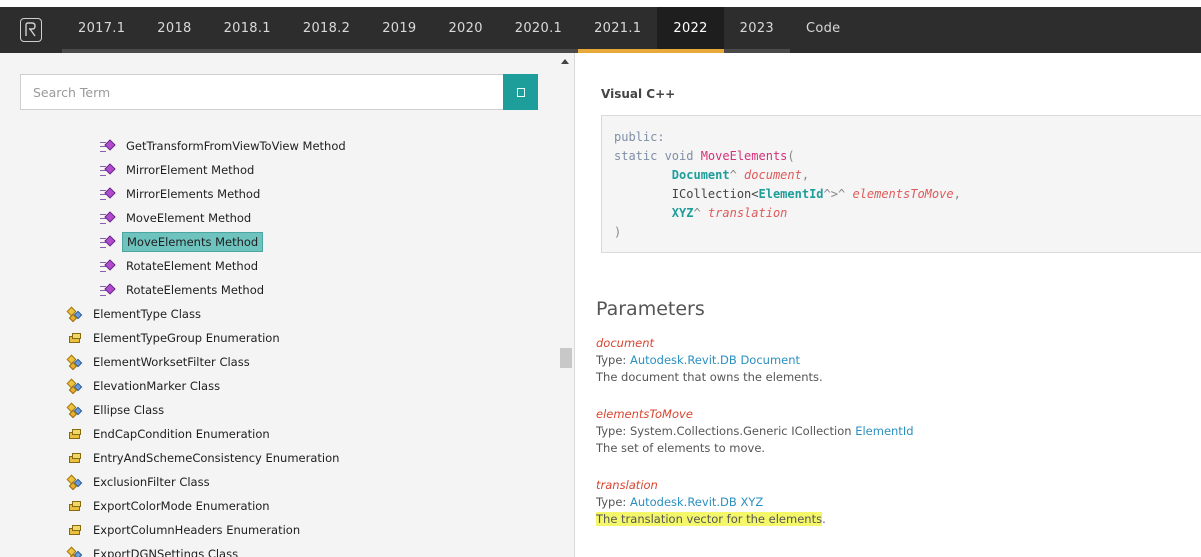 Image resolution: width=1201 pixels, height=557 pixels. Describe the element at coordinates (618, 232) in the screenshot. I see `code-punct: )` at that location.